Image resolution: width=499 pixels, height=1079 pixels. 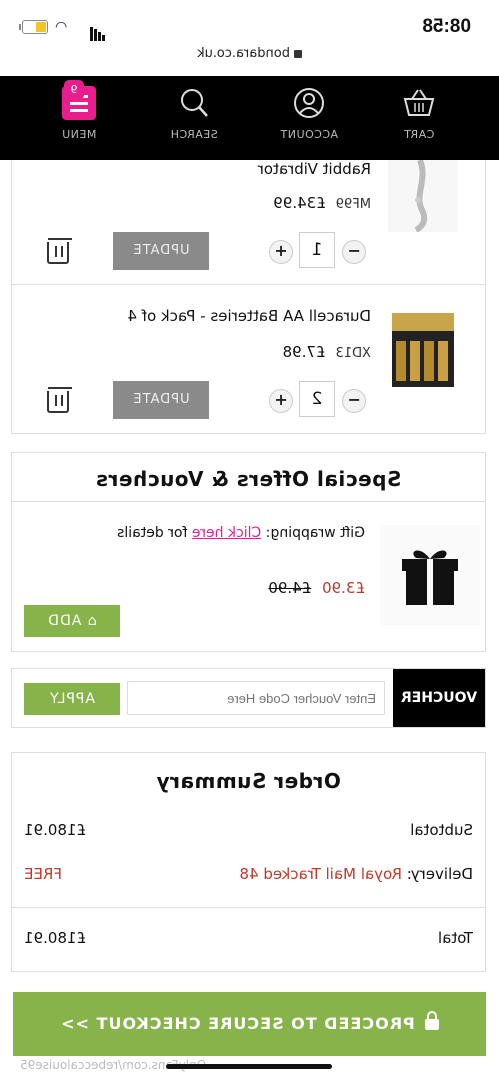 What do you see at coordinates (317, 250) in the screenshot?
I see `qty-input: 1` at bounding box center [317, 250].